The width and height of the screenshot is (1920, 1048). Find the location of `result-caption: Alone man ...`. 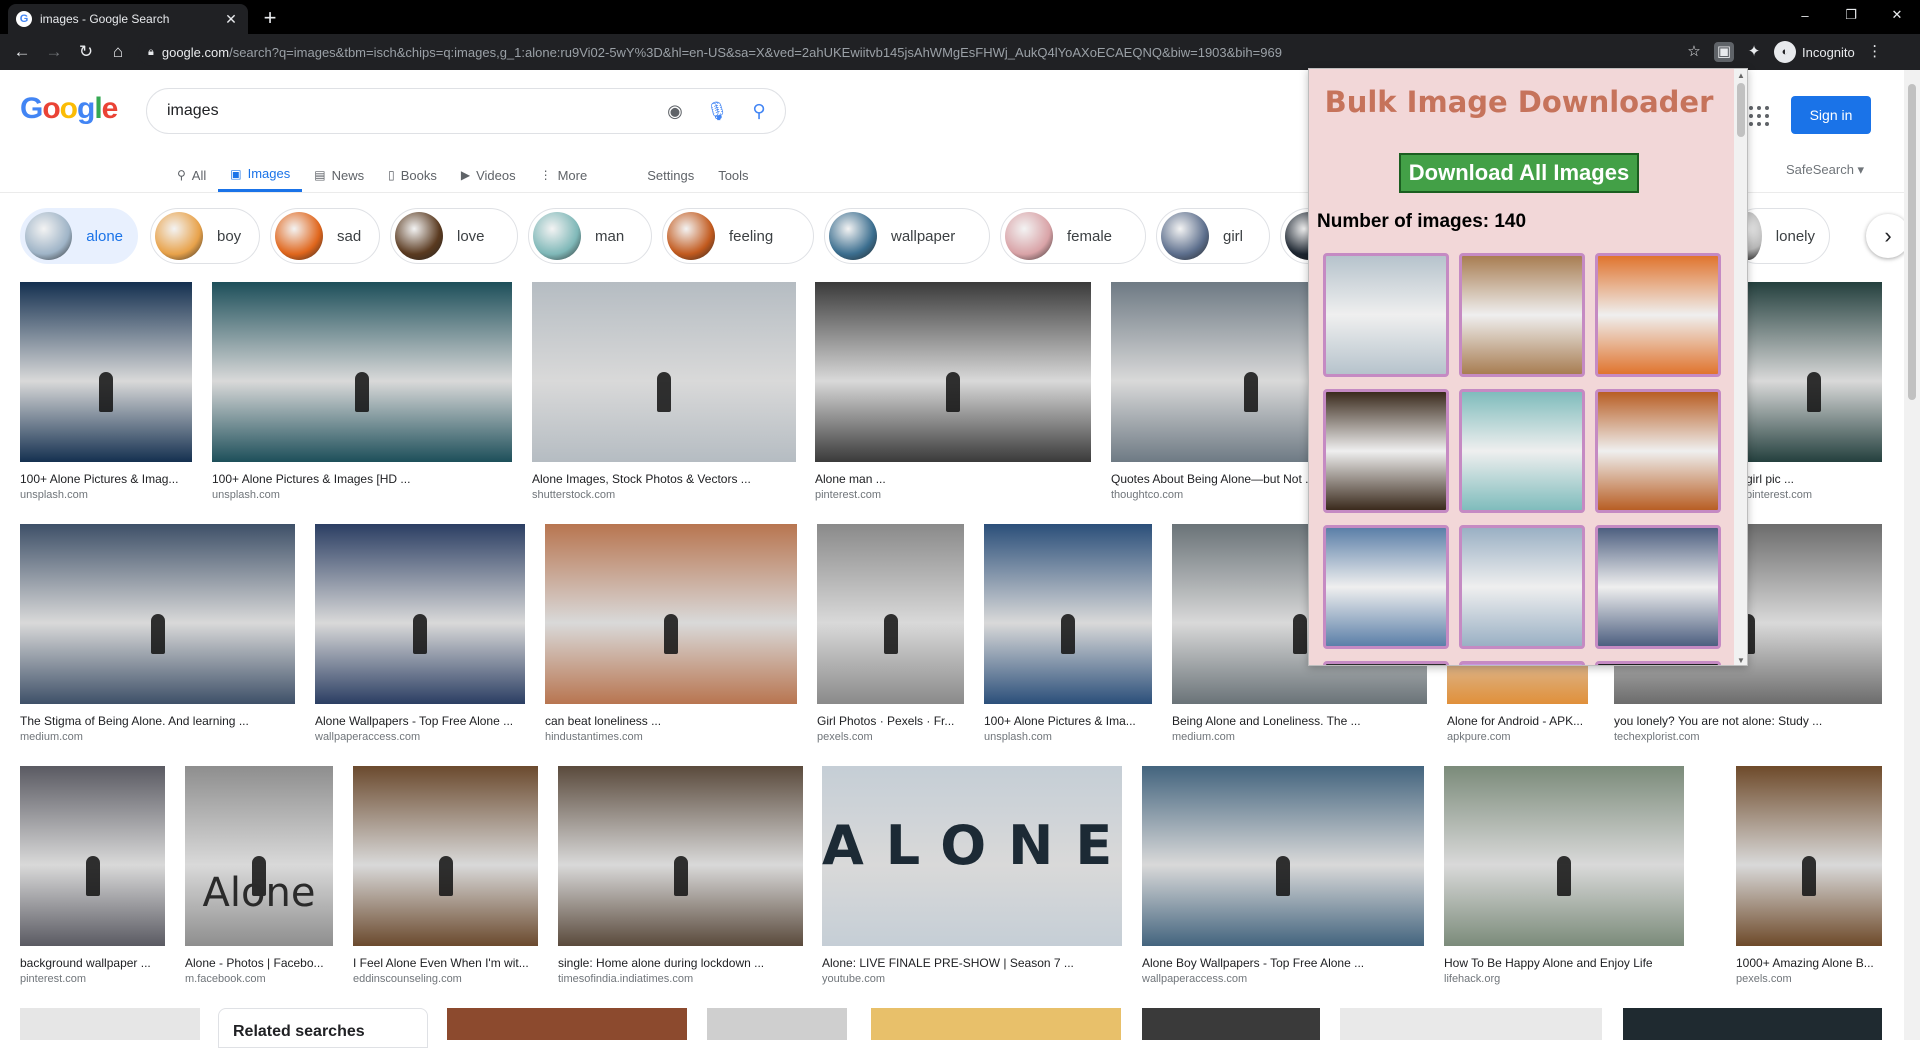

result-caption: Alone man ... is located at coordinates (953, 479).